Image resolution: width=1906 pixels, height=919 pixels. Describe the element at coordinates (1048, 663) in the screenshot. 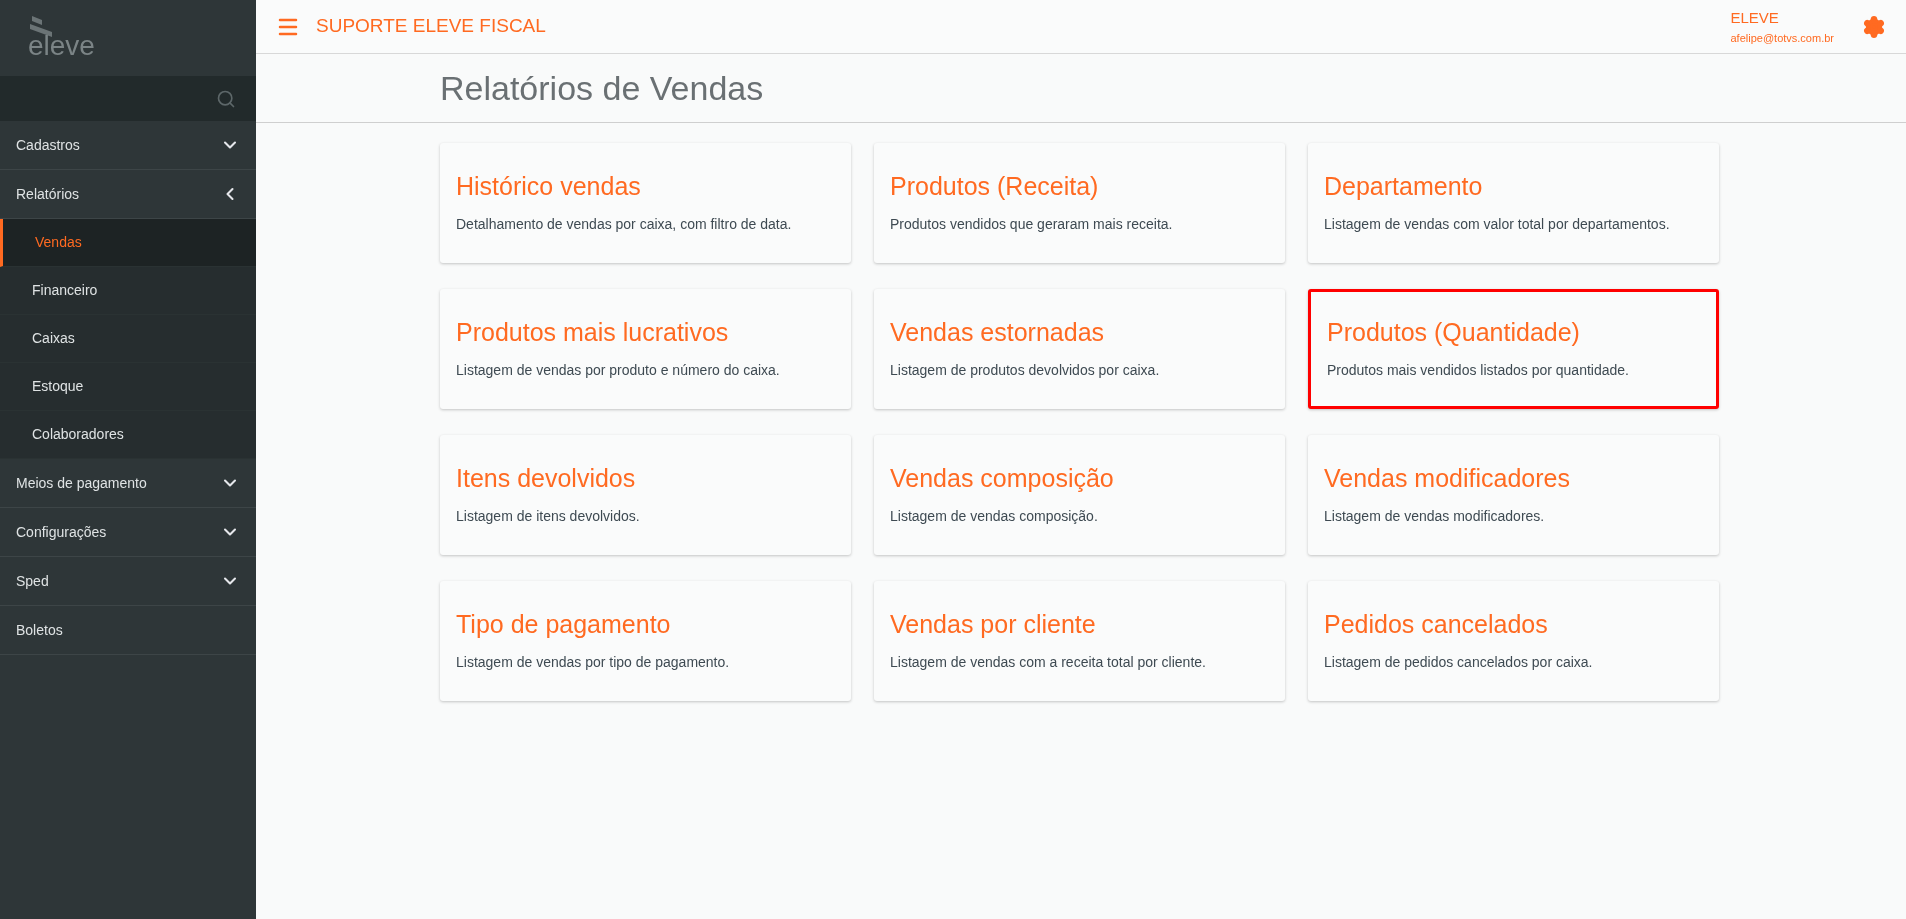

I see `card-description: Listagem de vendas com a receita total por cliente.` at that location.